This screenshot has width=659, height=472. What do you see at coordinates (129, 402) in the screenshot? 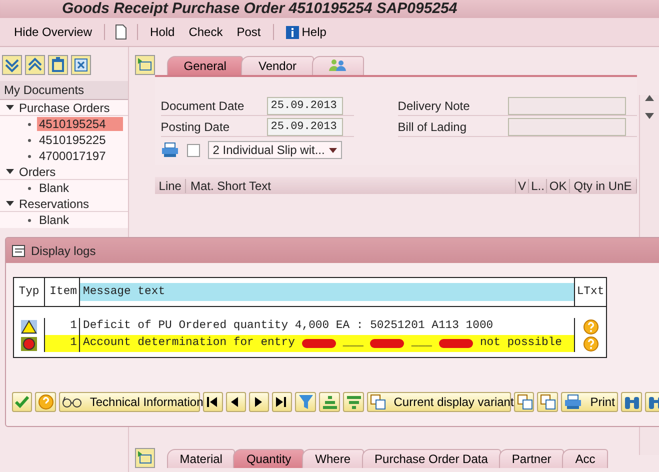
I see `toolbar-button: Technical Information` at bounding box center [129, 402].